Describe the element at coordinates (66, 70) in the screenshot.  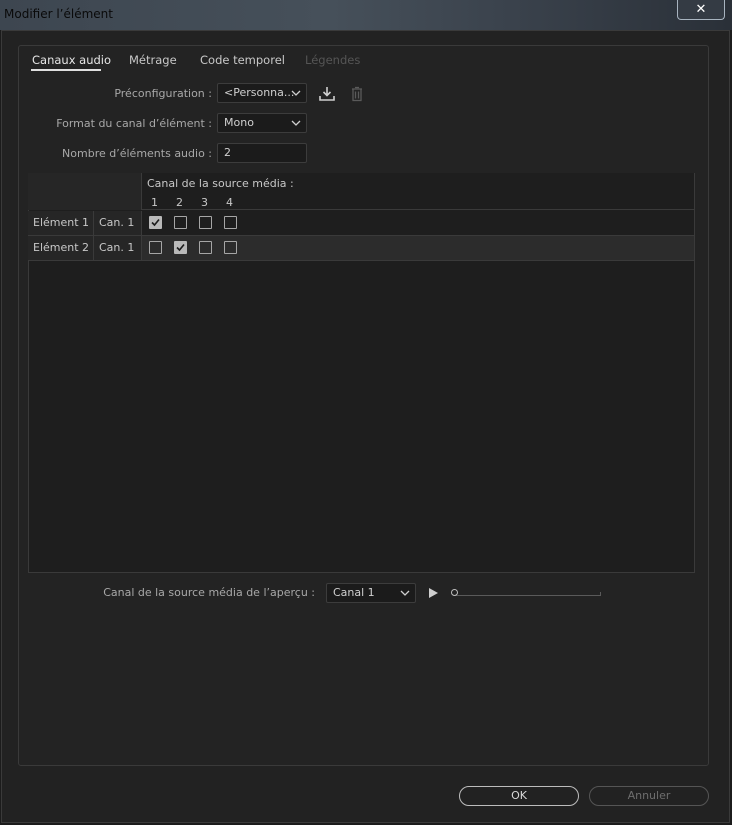
I see `active-tab-indicator` at that location.